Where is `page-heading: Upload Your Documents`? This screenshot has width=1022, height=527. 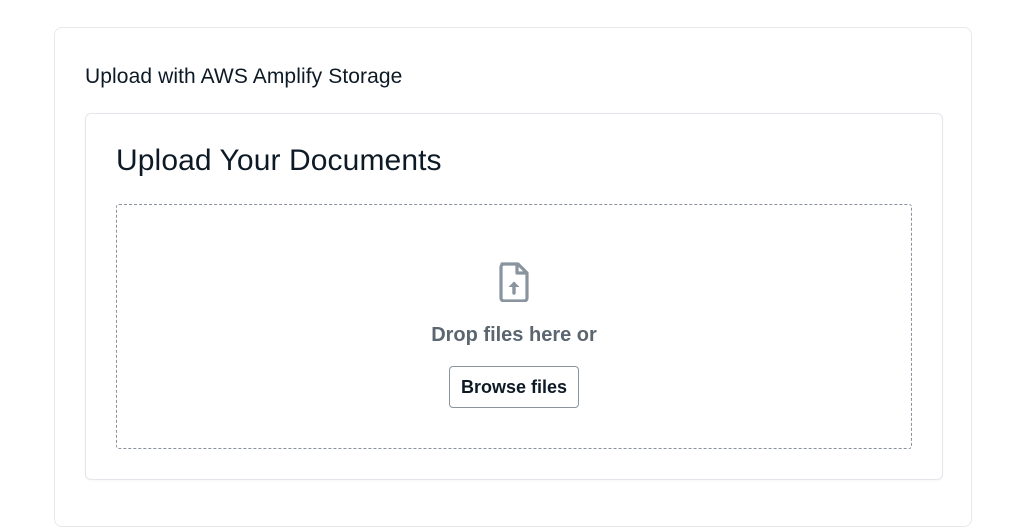 page-heading: Upload Your Documents is located at coordinates (279, 160).